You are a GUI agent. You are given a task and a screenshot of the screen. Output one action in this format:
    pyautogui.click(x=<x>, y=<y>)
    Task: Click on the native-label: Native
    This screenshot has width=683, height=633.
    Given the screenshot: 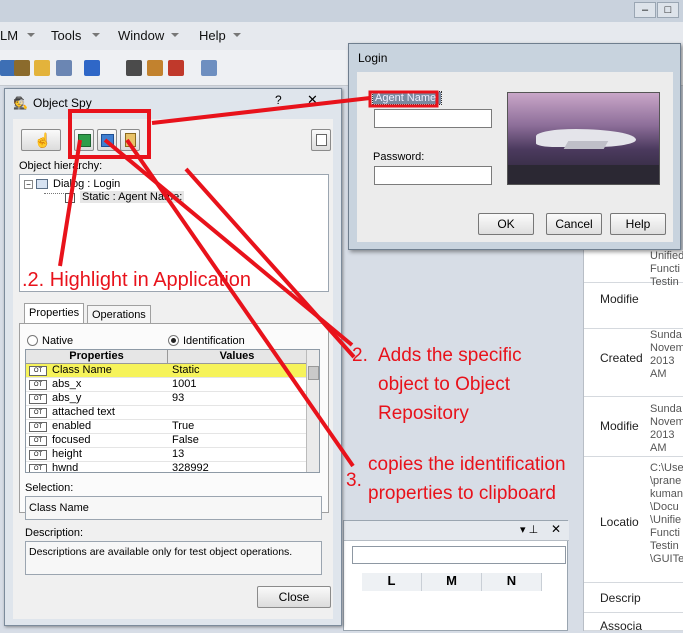 What is the action you would take?
    pyautogui.click(x=58, y=341)
    